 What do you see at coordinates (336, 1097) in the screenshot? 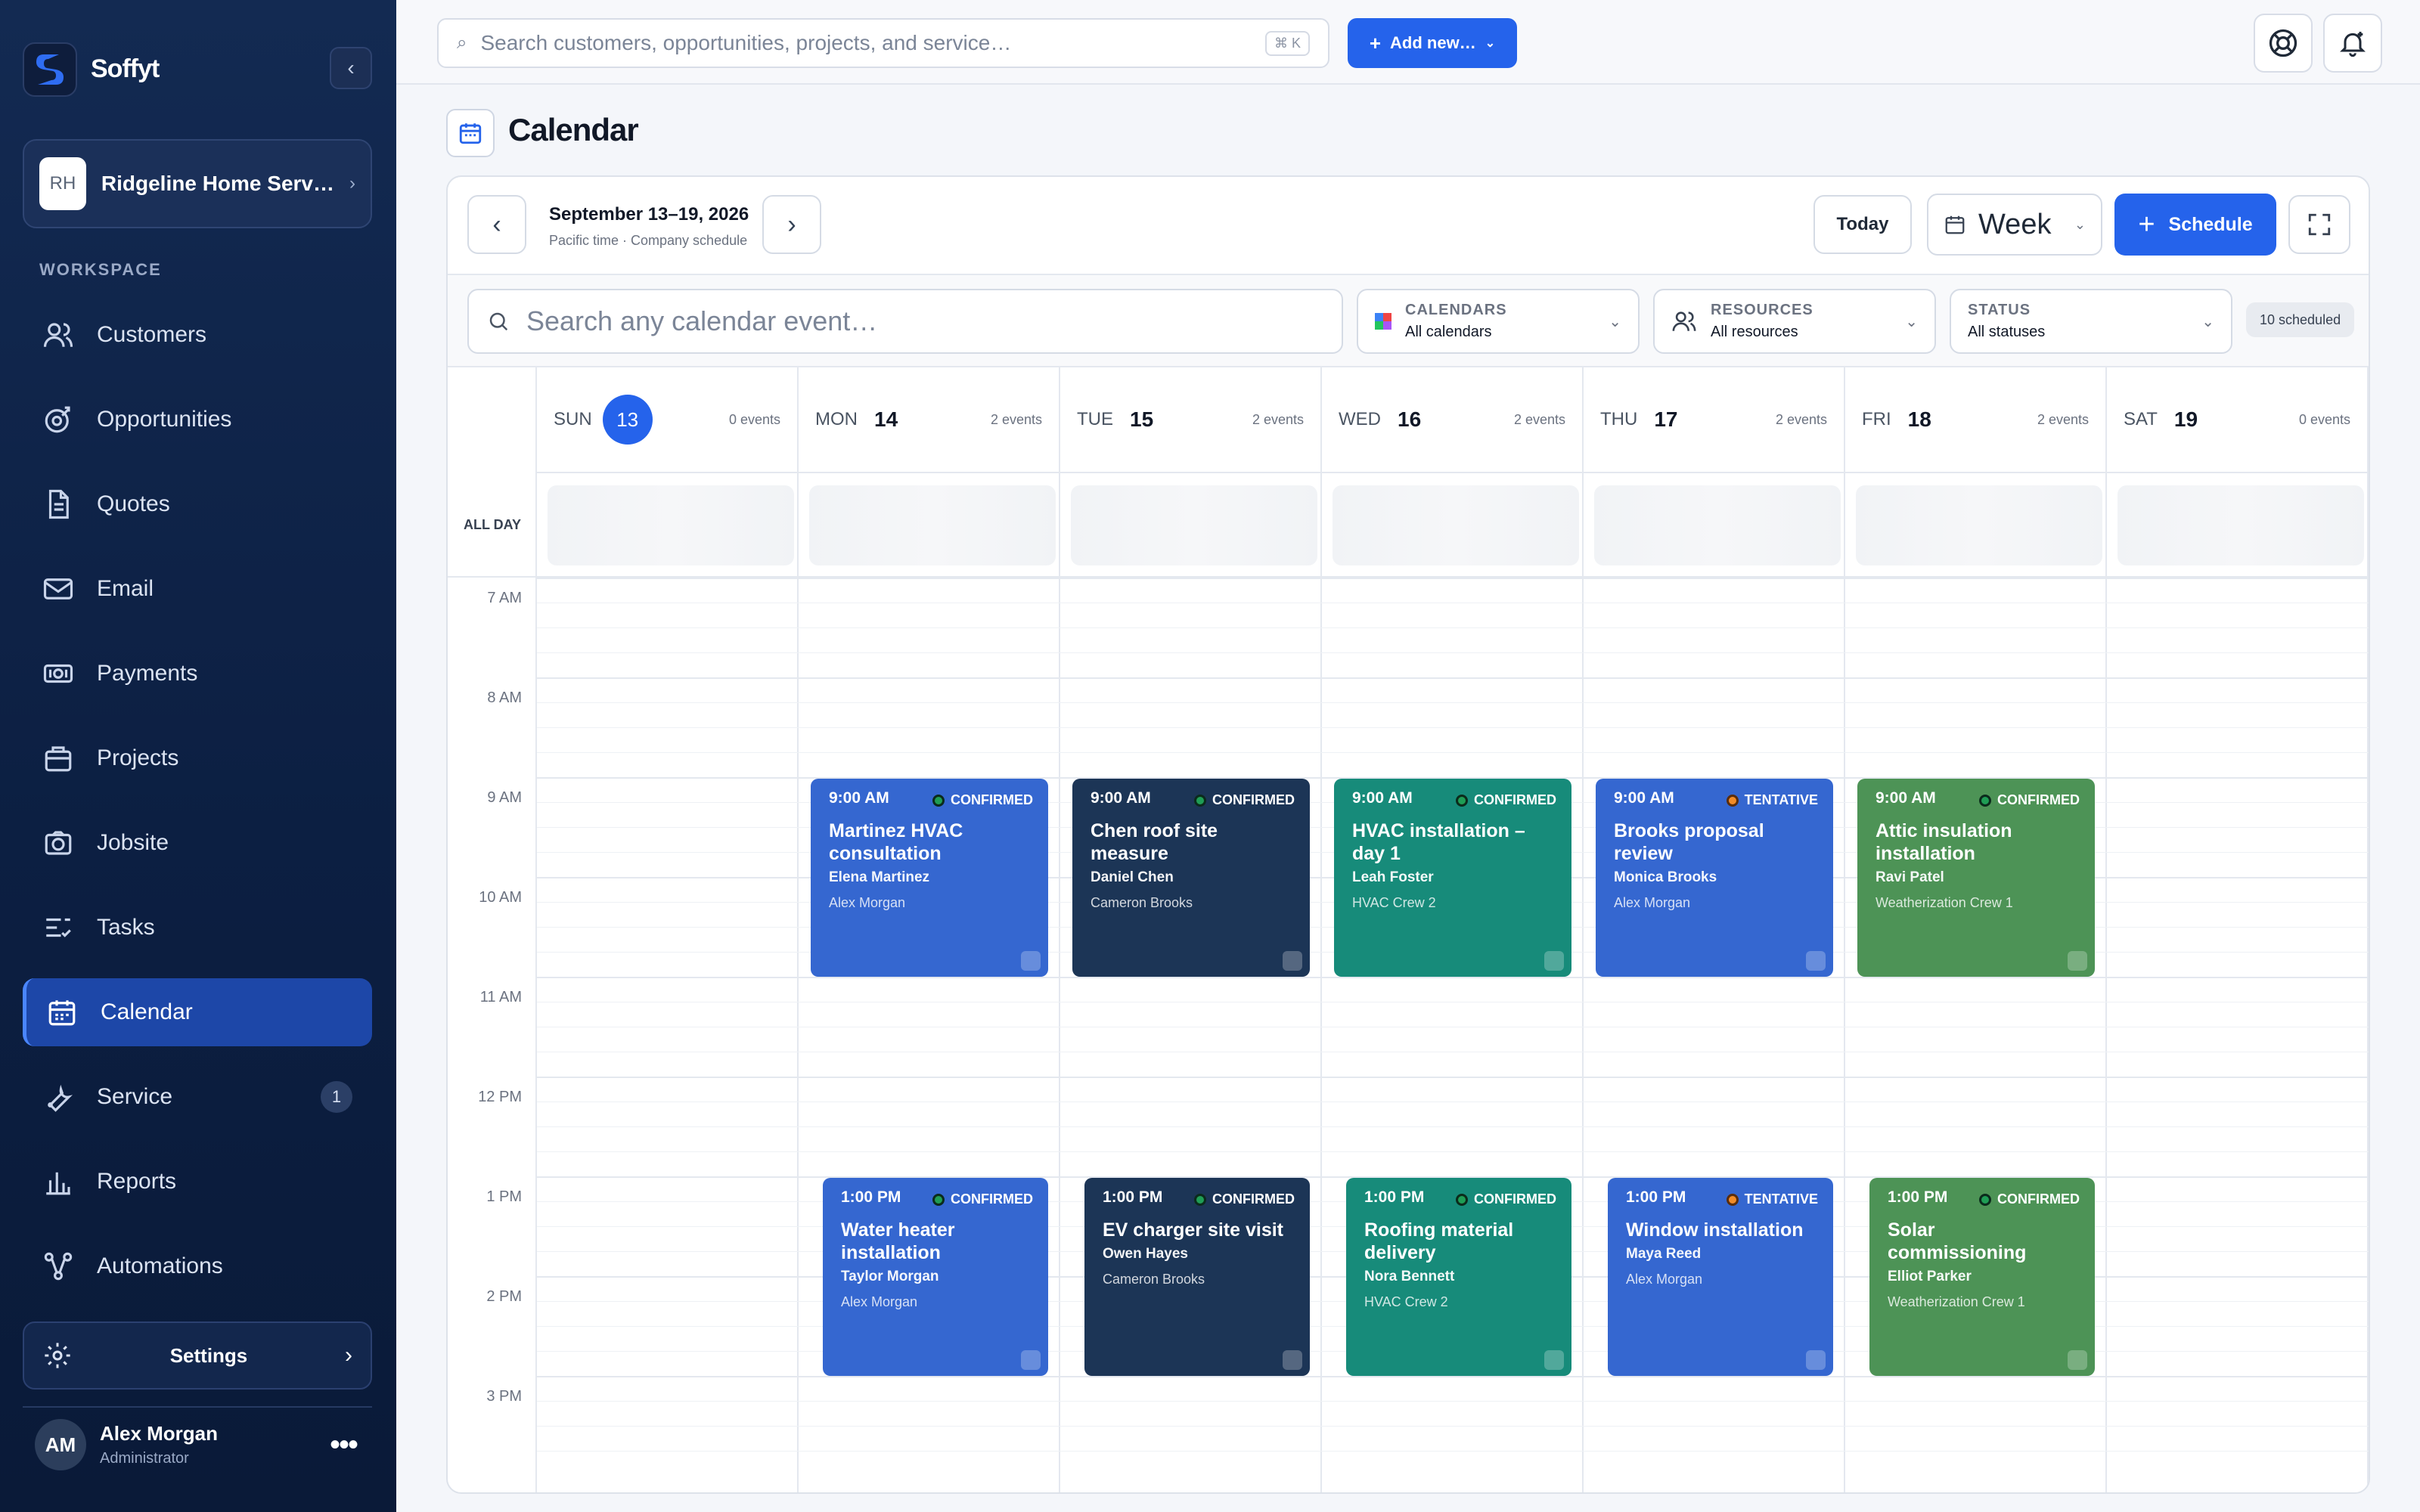
I see `service-count-badge: 1` at bounding box center [336, 1097].